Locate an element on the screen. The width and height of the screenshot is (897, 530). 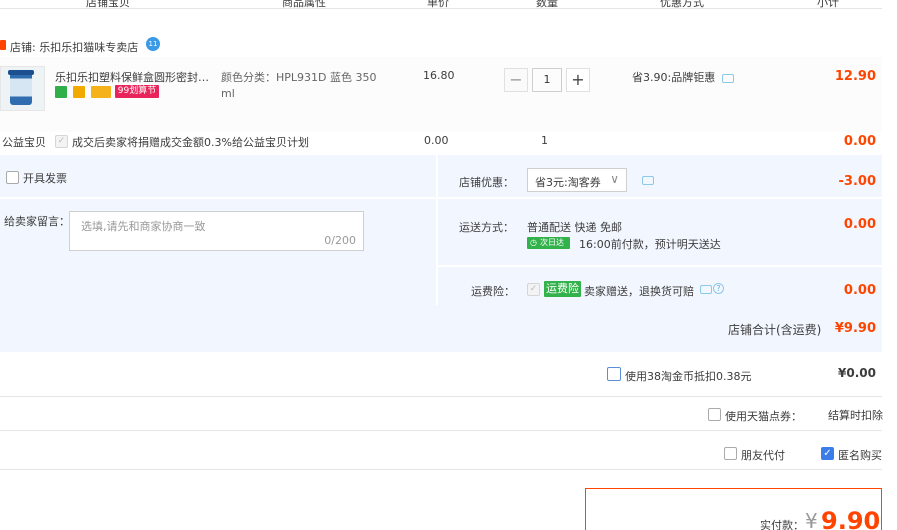
shop-total-amount: ¥9.90 is located at coordinates (855, 328).